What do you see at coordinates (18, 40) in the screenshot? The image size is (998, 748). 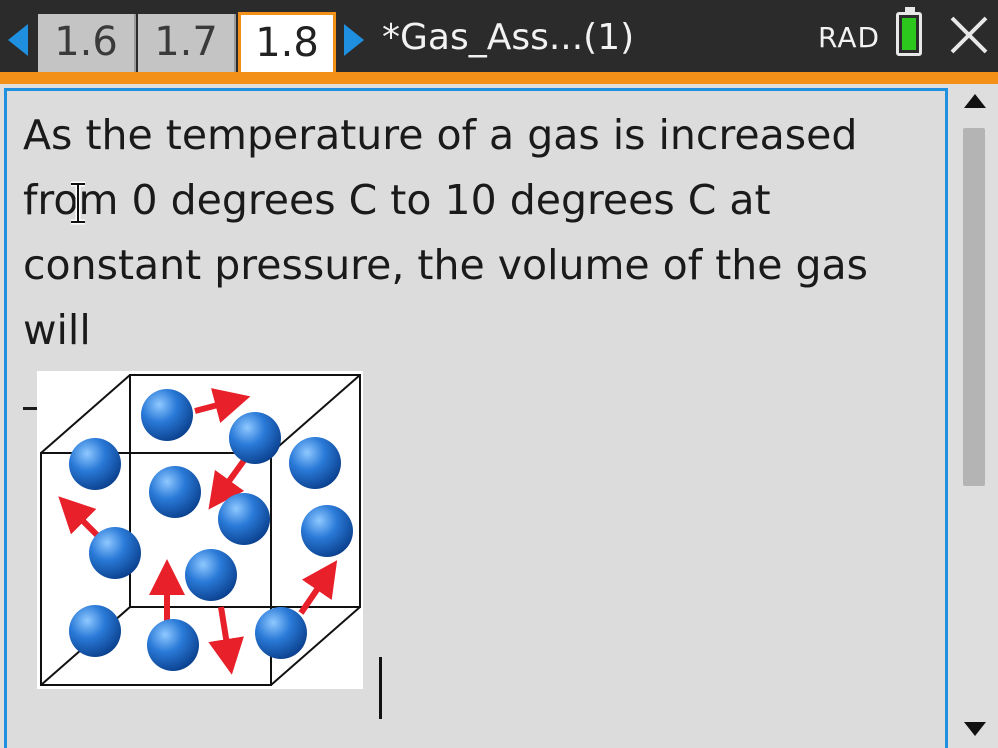 I see `previous-page-icon` at bounding box center [18, 40].